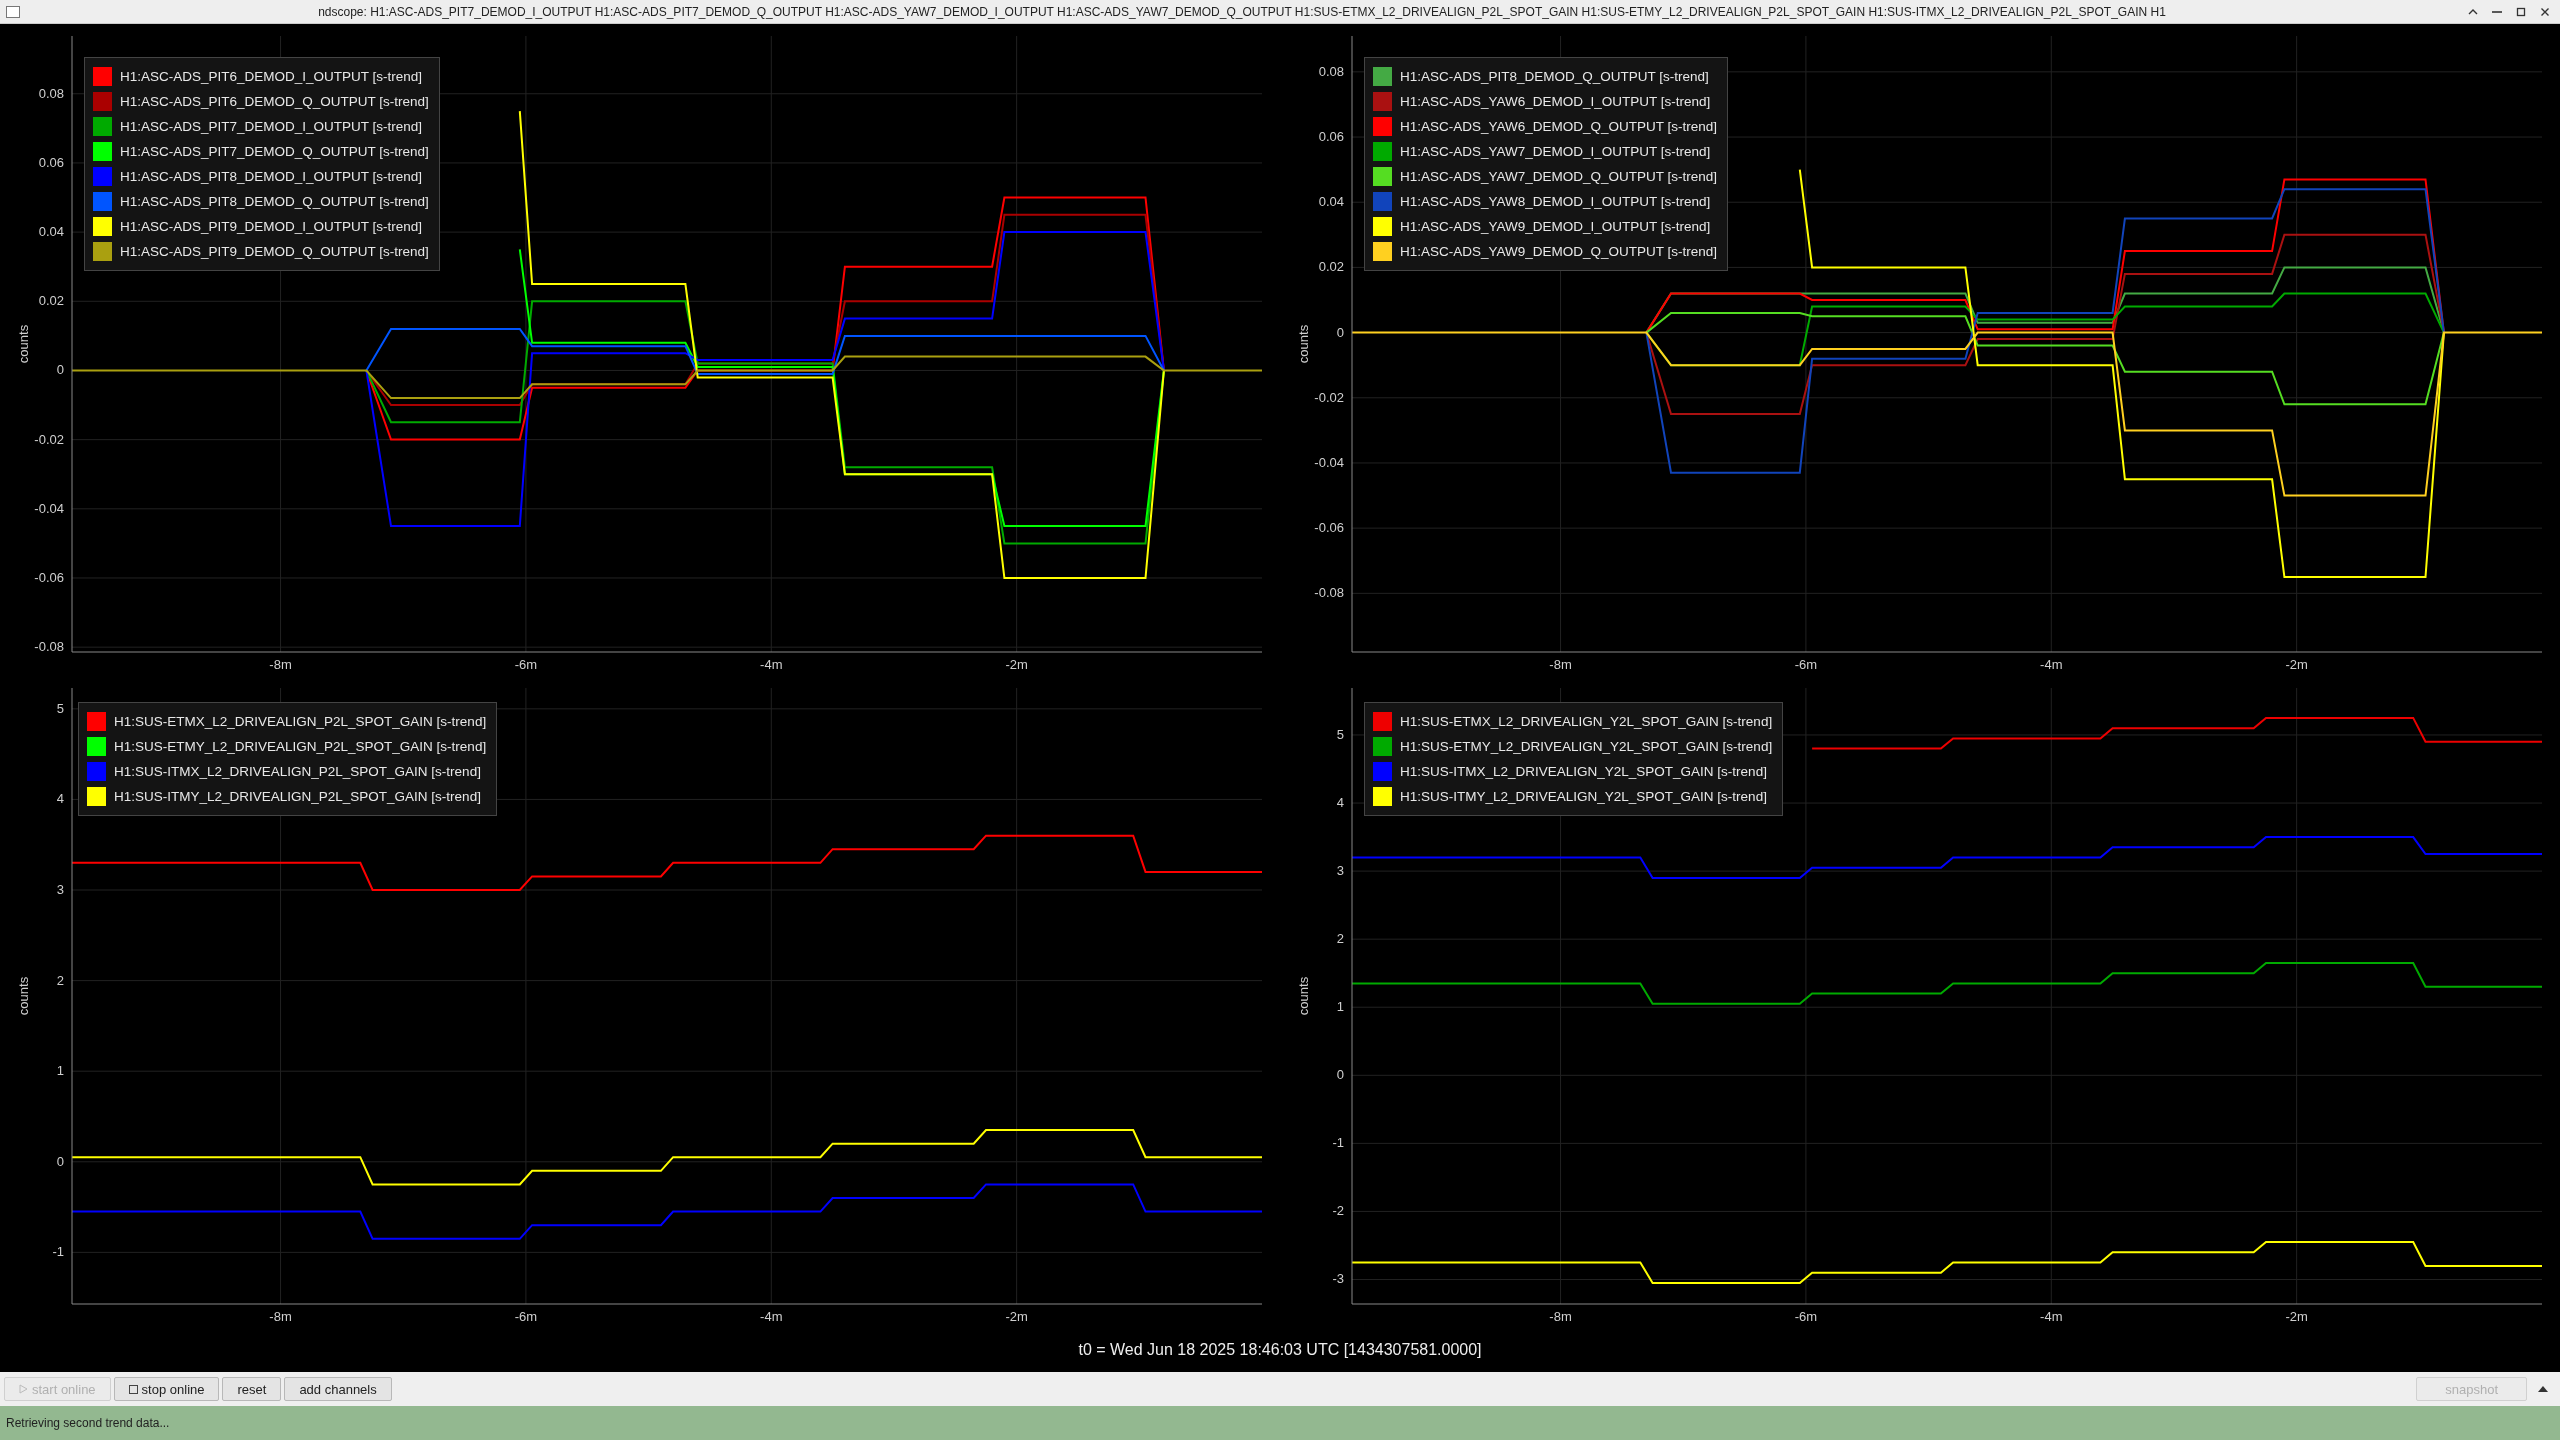 Image resolution: width=2560 pixels, height=1440 pixels. What do you see at coordinates (1583, 771) in the screenshot?
I see `legend-label: H1:SUS-ITMX_L2_DRIVEALIGN_Y2L_SPOT_GAIN [s-trend]` at bounding box center [1583, 771].